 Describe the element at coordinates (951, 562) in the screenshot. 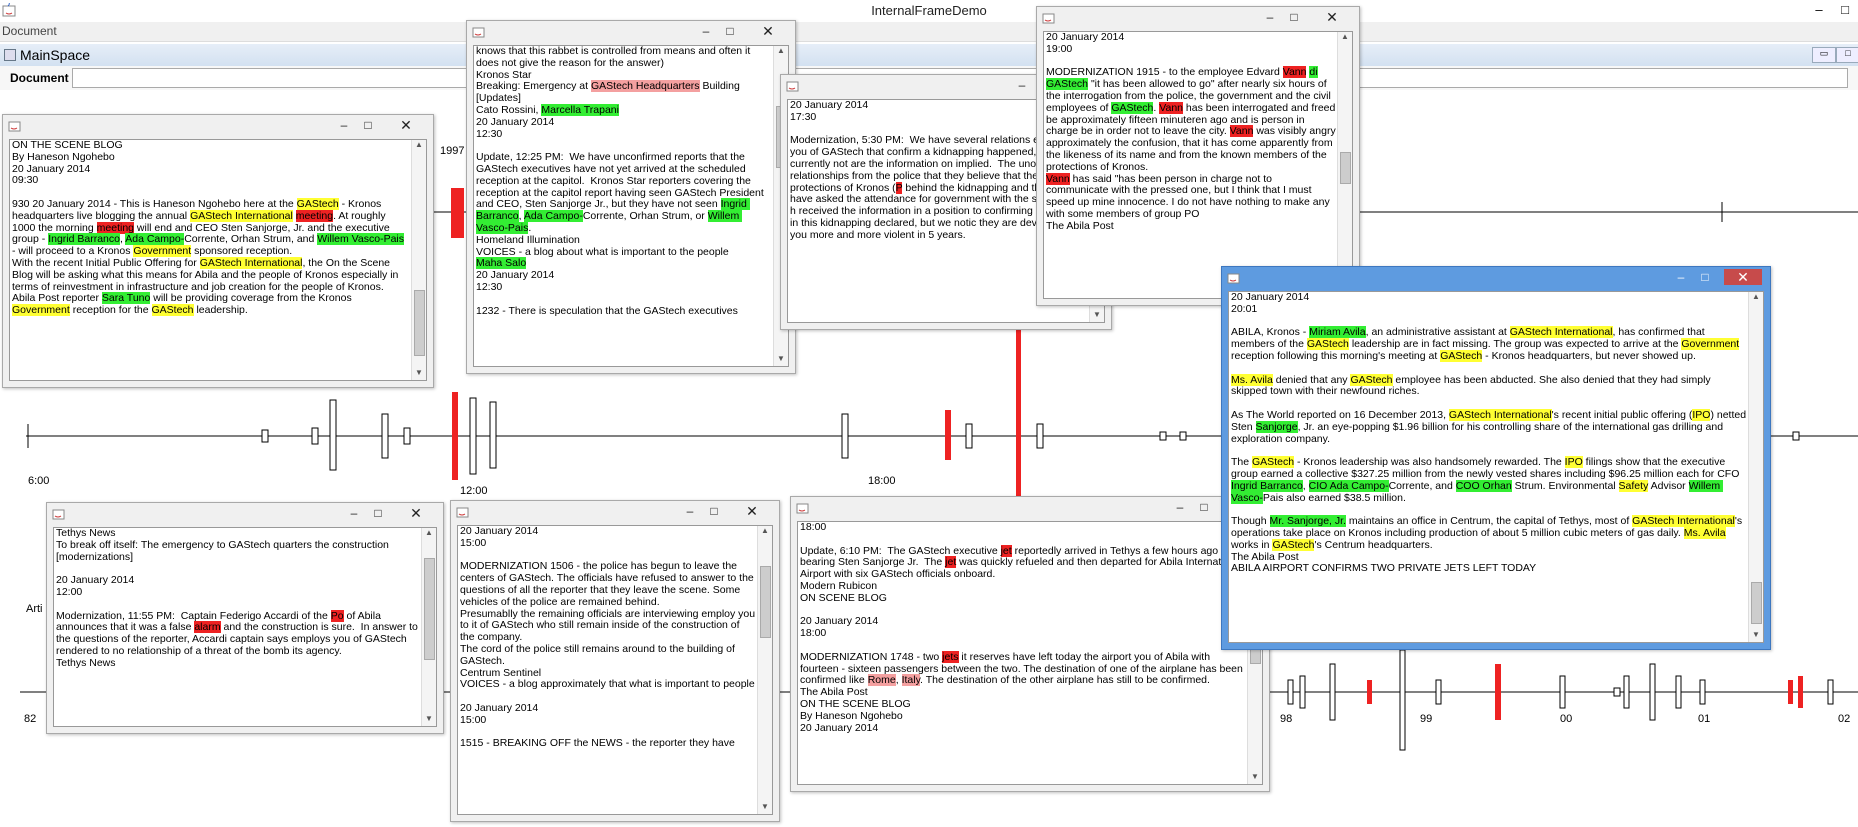

I see `highlight-alert: jet` at that location.